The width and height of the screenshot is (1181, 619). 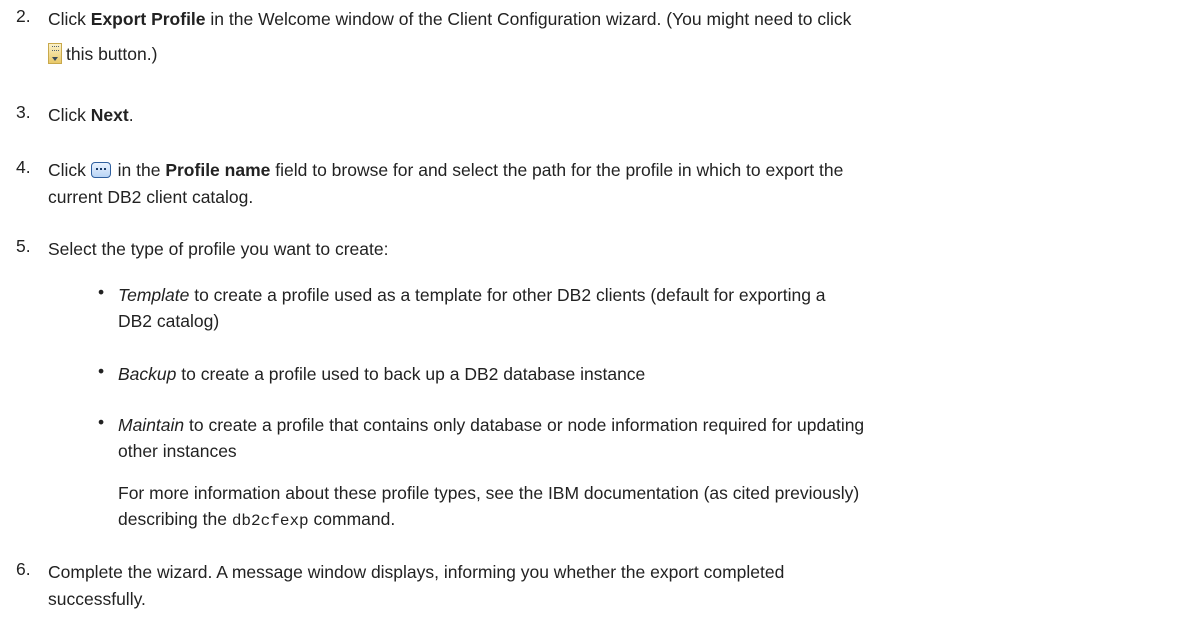 What do you see at coordinates (270, 521) in the screenshot?
I see `command-code: db2cfexp` at bounding box center [270, 521].